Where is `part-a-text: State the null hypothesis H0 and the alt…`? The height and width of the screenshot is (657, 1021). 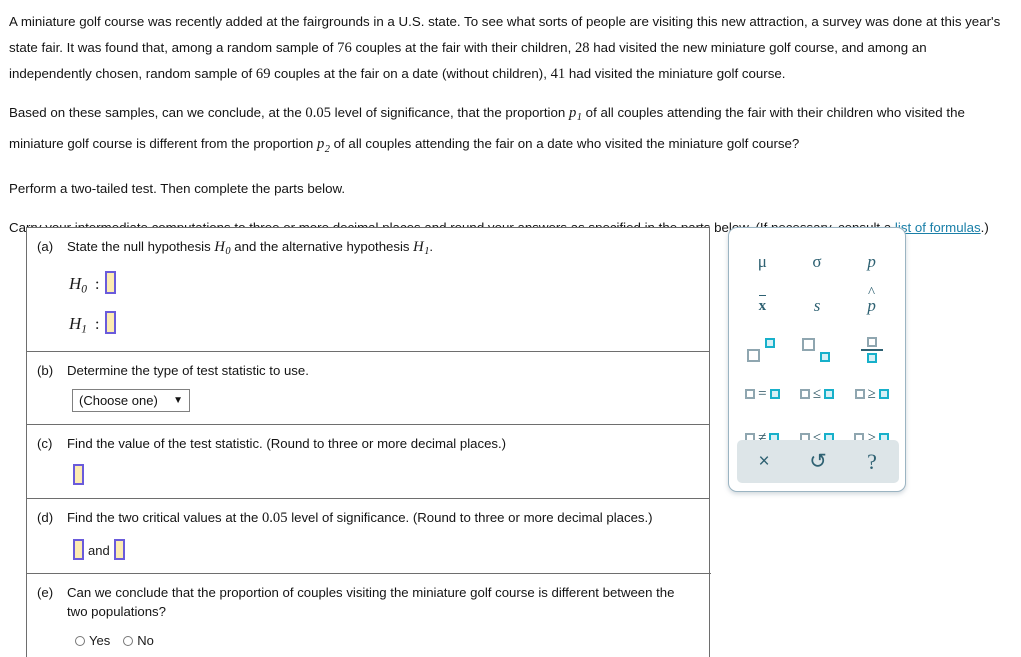
part-a-text: State the null hypothesis H0 and the alt… is located at coordinates (250, 248).